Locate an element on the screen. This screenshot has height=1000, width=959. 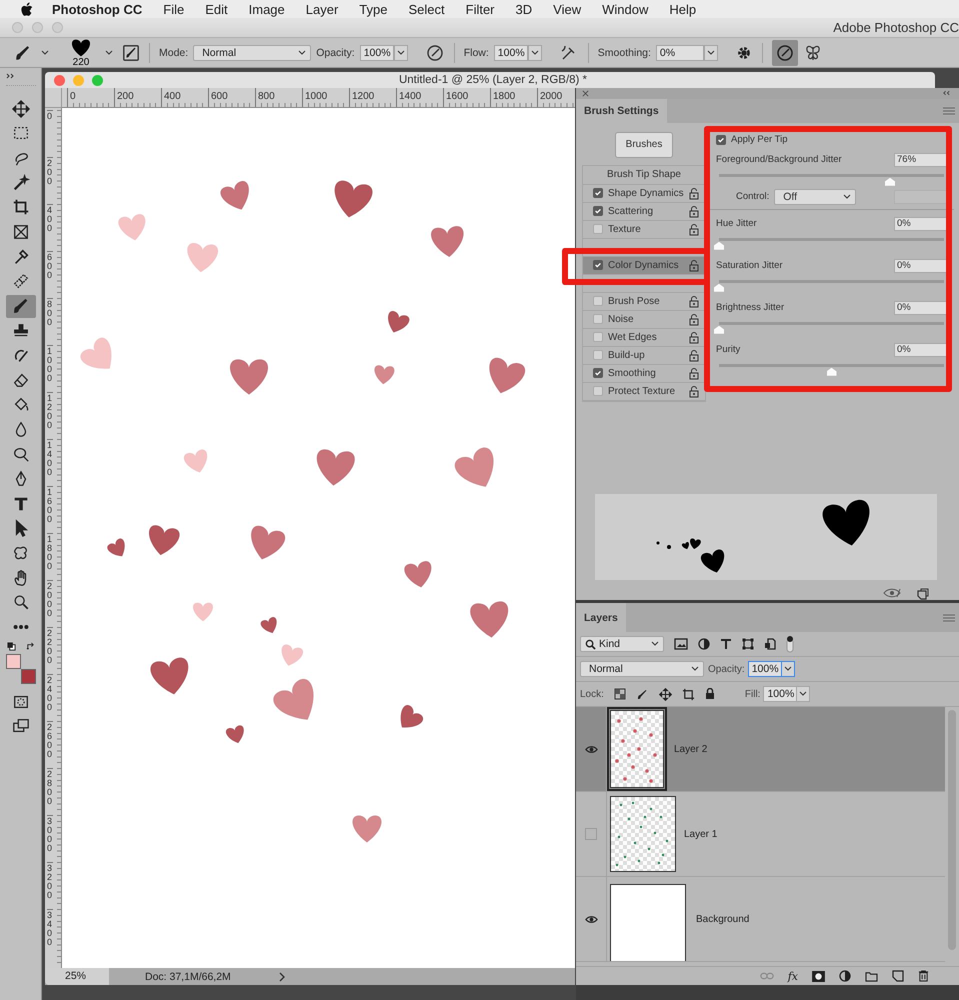
pressure-size-button is located at coordinates (785, 53).